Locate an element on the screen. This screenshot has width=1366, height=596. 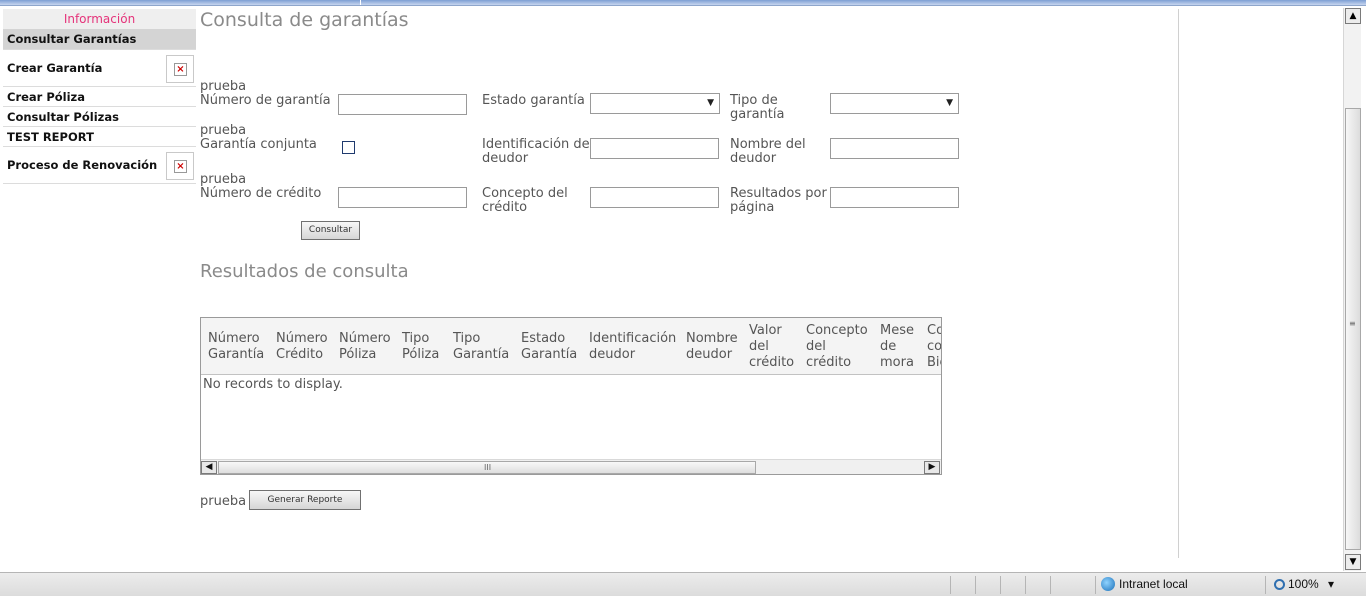
sidebar-item-crear-garantia: Crear Garantía × is located at coordinates (99, 68).